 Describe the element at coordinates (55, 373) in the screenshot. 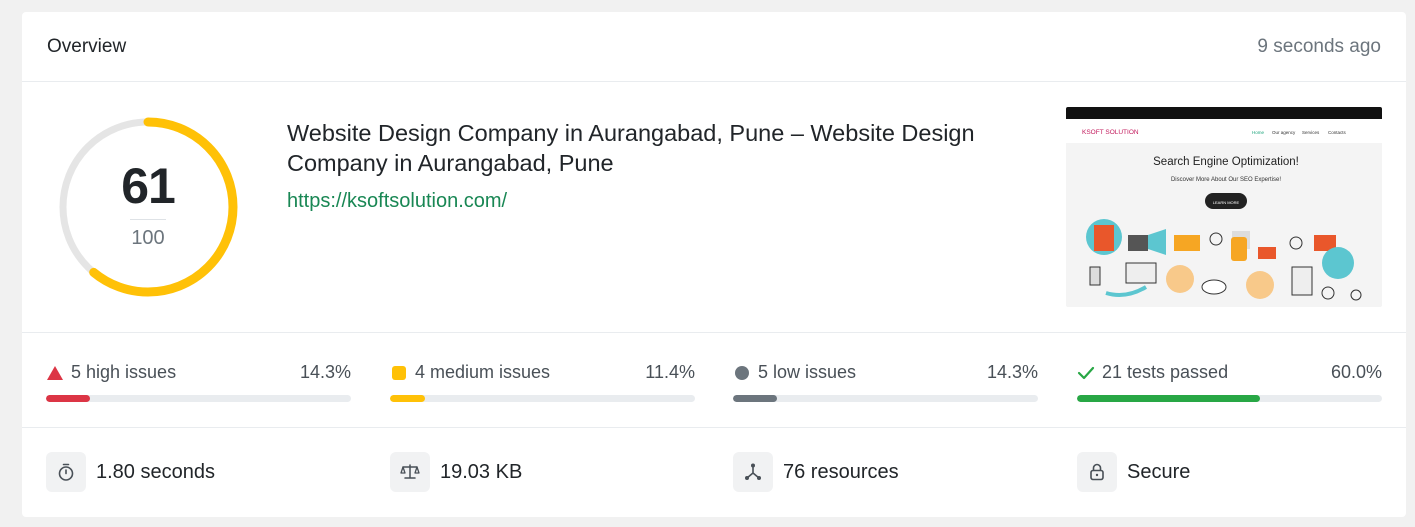

I see `triangle-icon` at that location.